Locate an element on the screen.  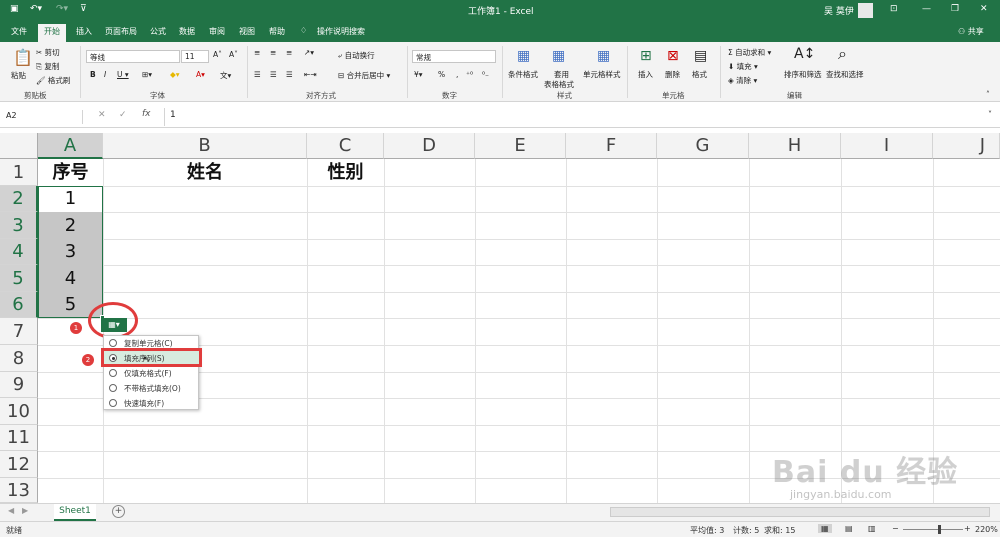
column-header-g: G is located at coordinates (703, 146).